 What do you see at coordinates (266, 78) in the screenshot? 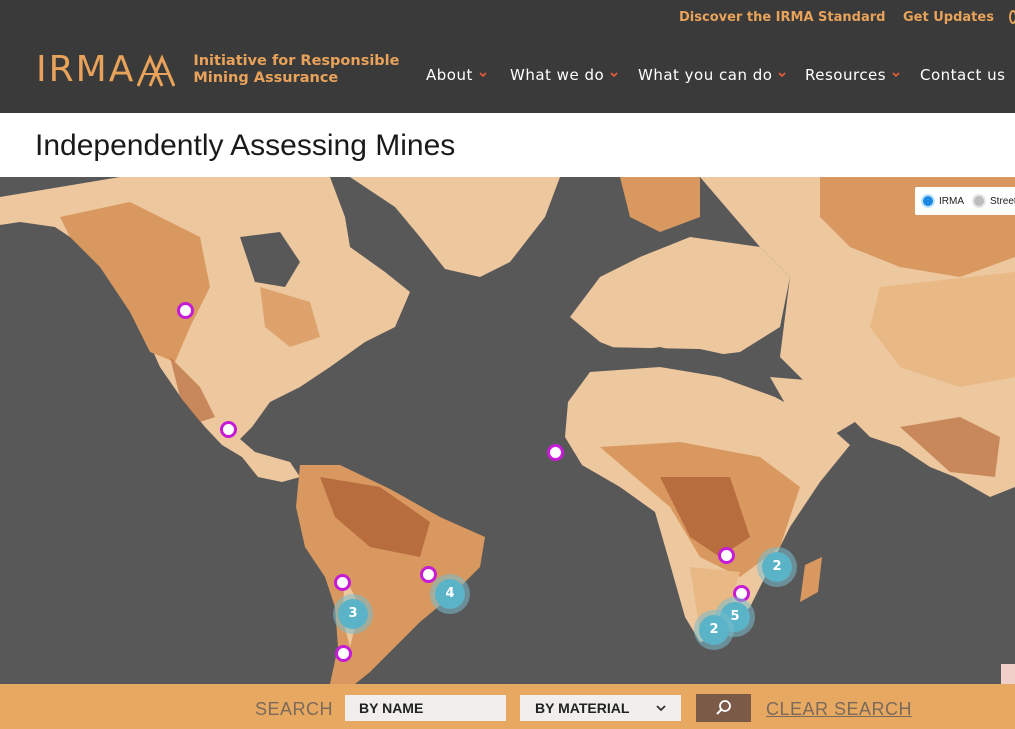
I see `tagline-line-2: Mining Assurance` at bounding box center [266, 78].